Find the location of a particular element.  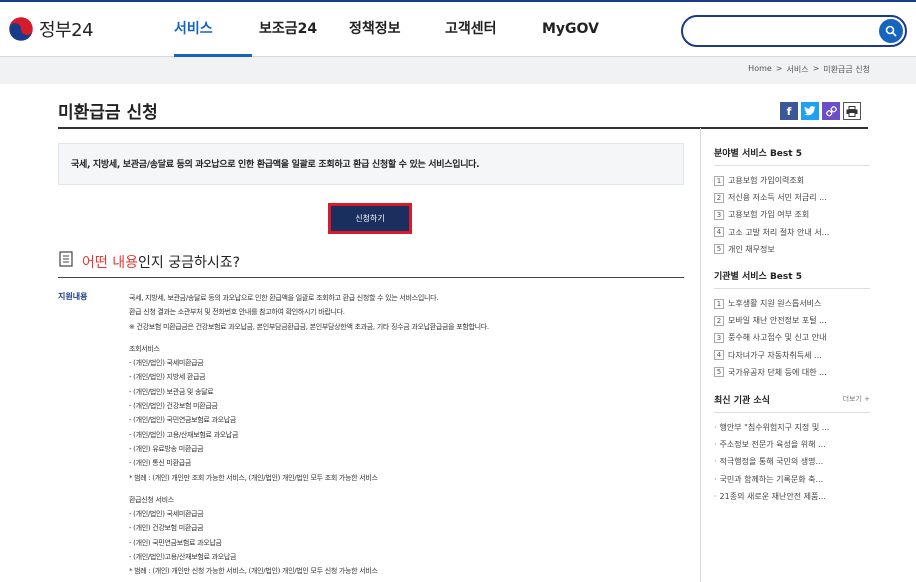

share-tools: f is located at coordinates (820, 111).